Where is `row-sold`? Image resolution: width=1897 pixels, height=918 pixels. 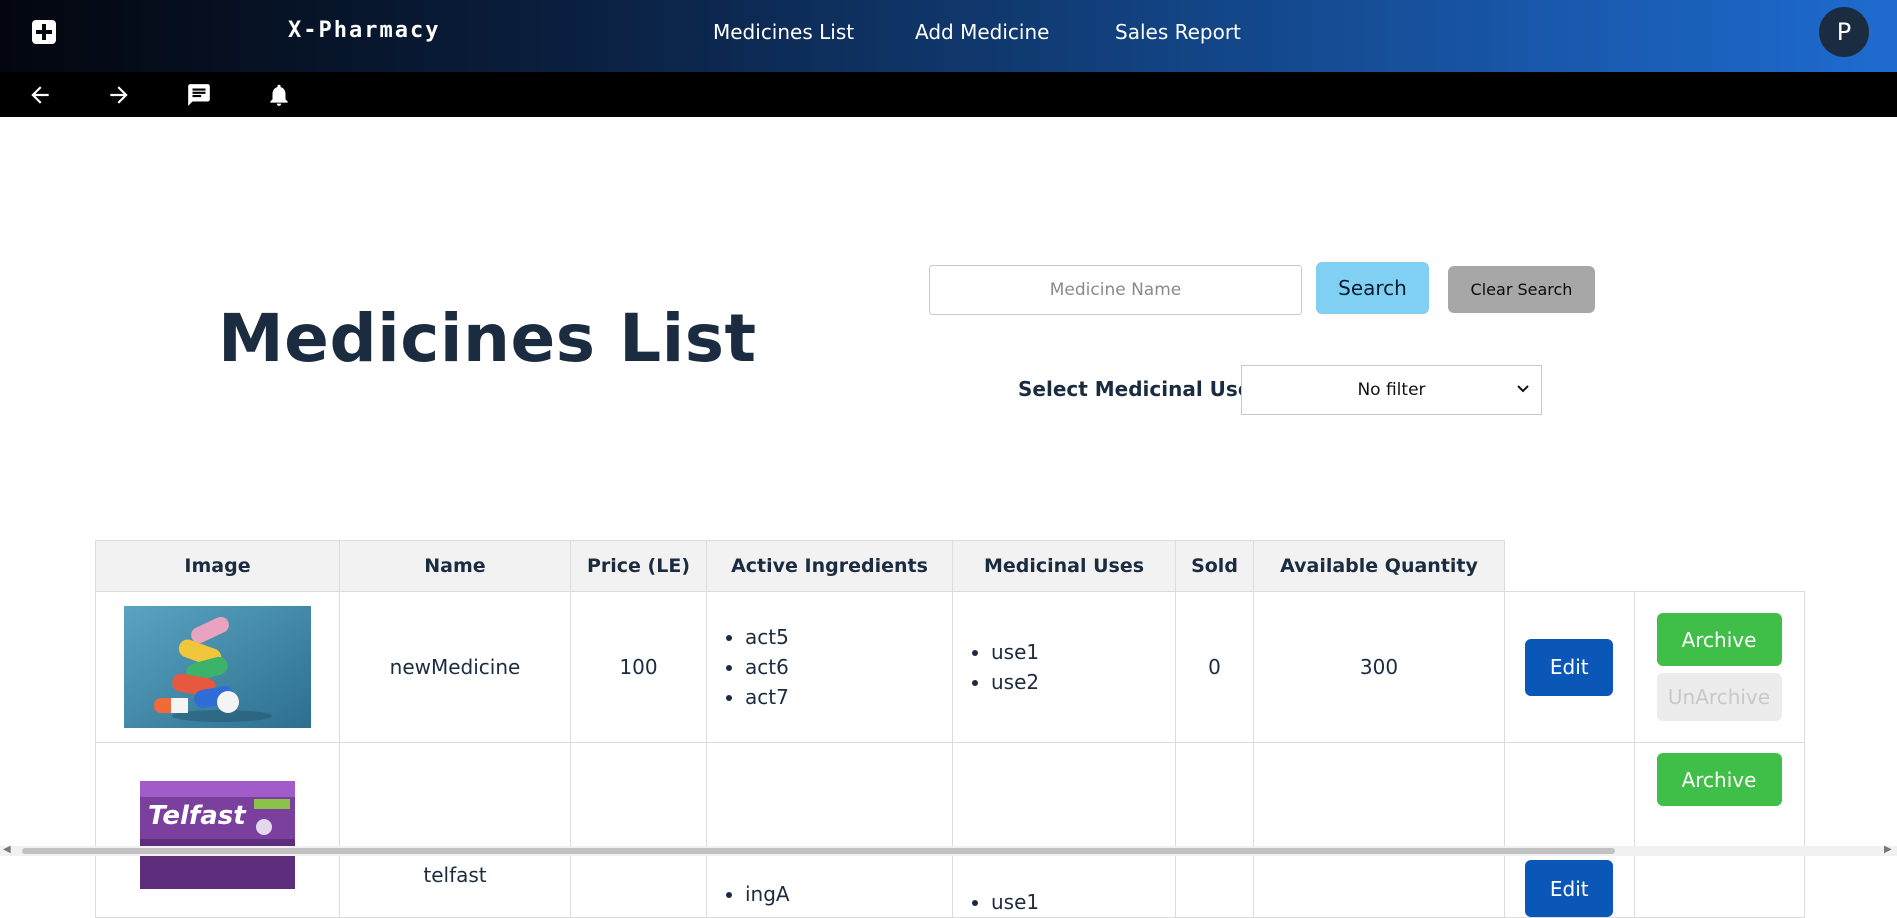
row-sold is located at coordinates (1214, 830).